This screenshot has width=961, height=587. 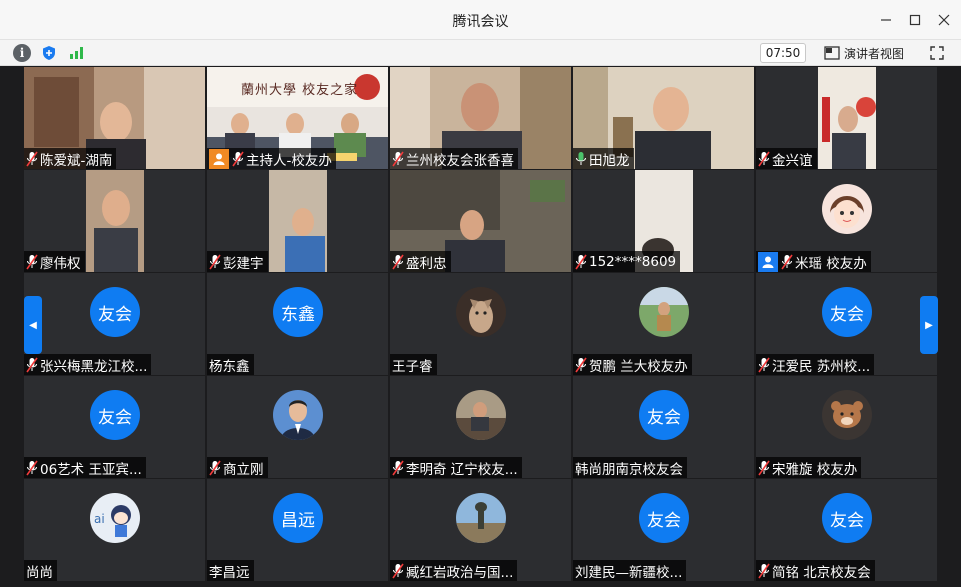 I want to click on participant-tile: 盛利忠, so click(x=480, y=221).